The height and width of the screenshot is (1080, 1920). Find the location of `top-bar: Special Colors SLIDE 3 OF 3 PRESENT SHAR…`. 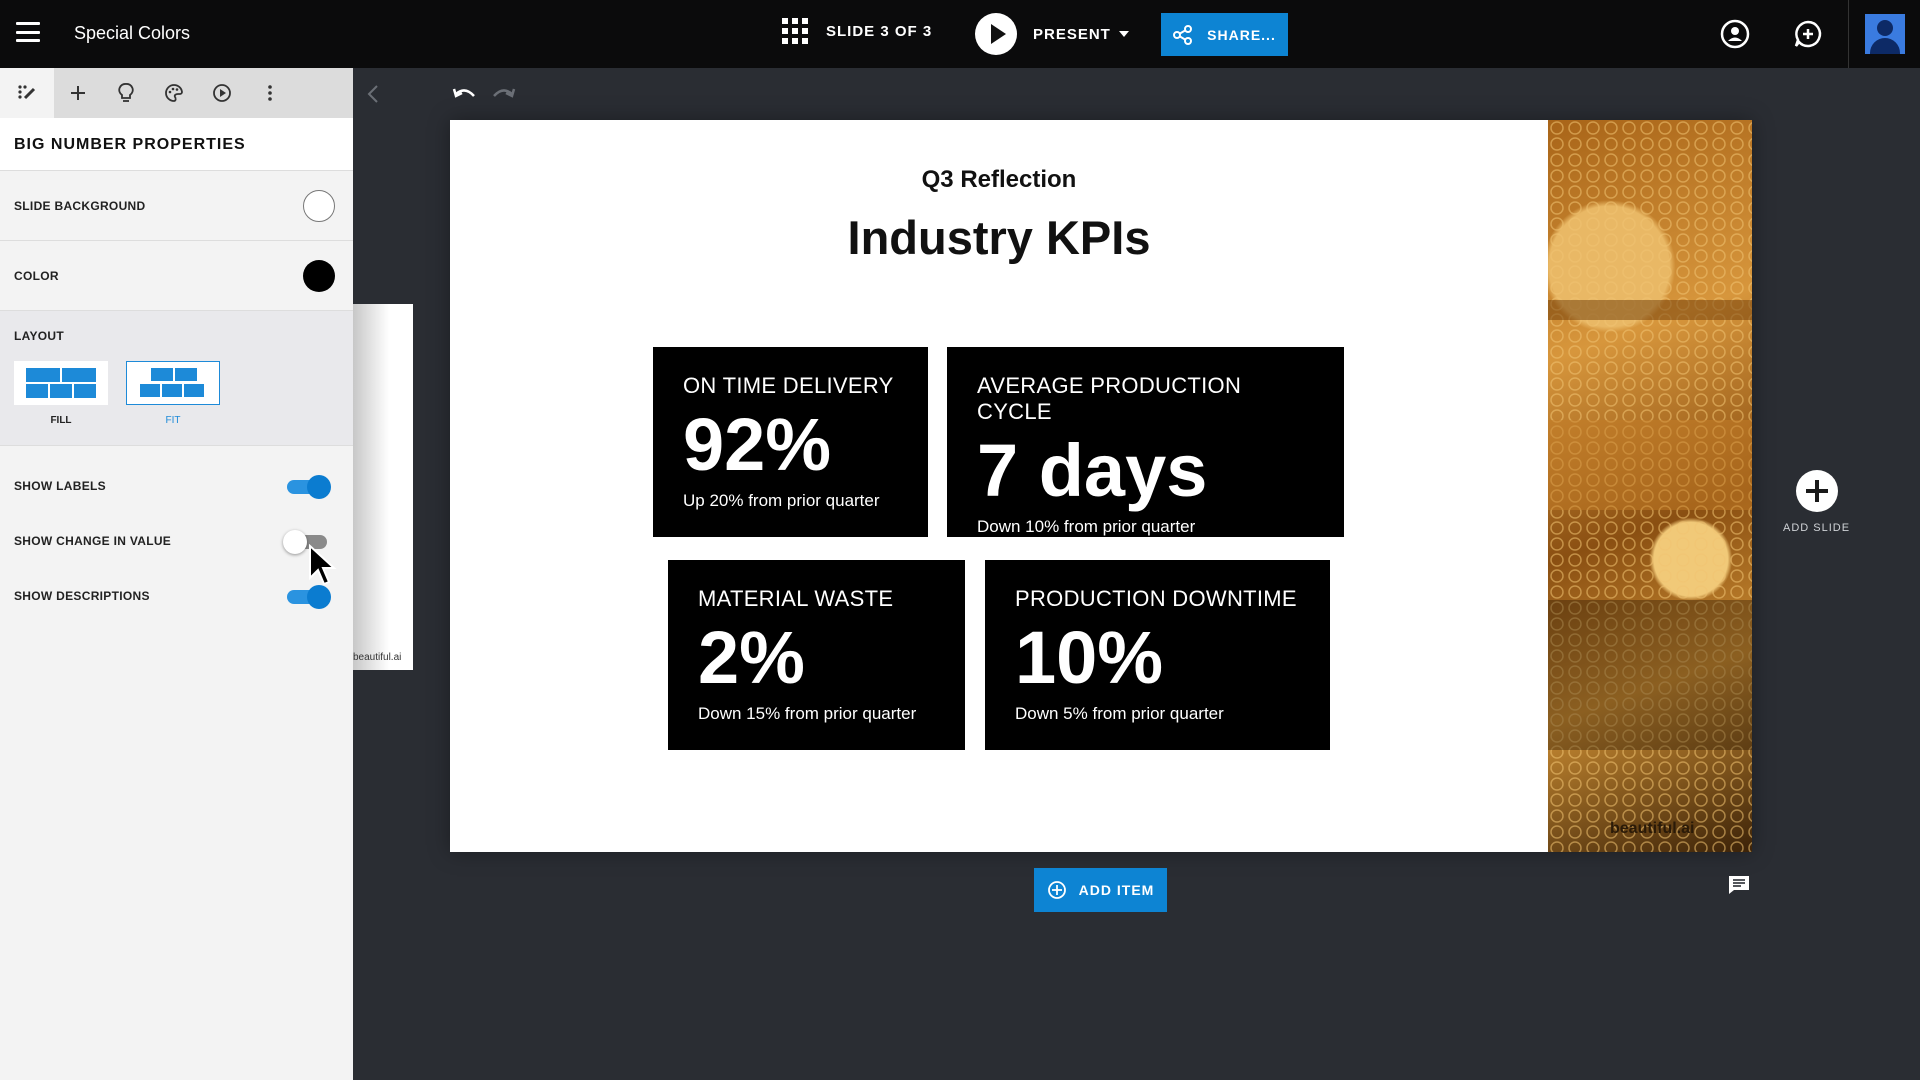

top-bar: Special Colors SLIDE 3 OF 3 PRESENT SHAR… is located at coordinates (960, 34).